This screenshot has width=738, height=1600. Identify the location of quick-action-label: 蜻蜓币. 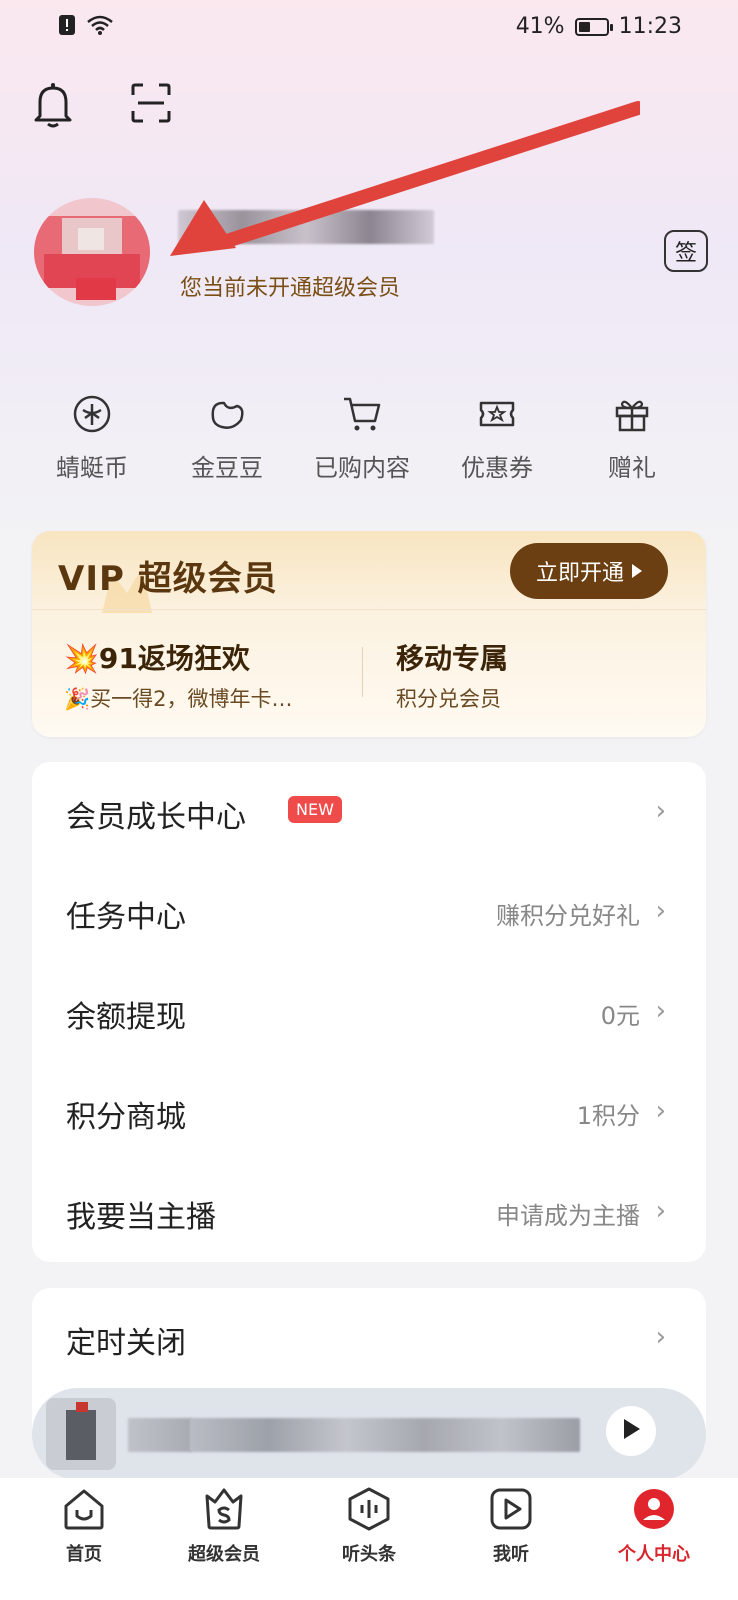
(92, 468).